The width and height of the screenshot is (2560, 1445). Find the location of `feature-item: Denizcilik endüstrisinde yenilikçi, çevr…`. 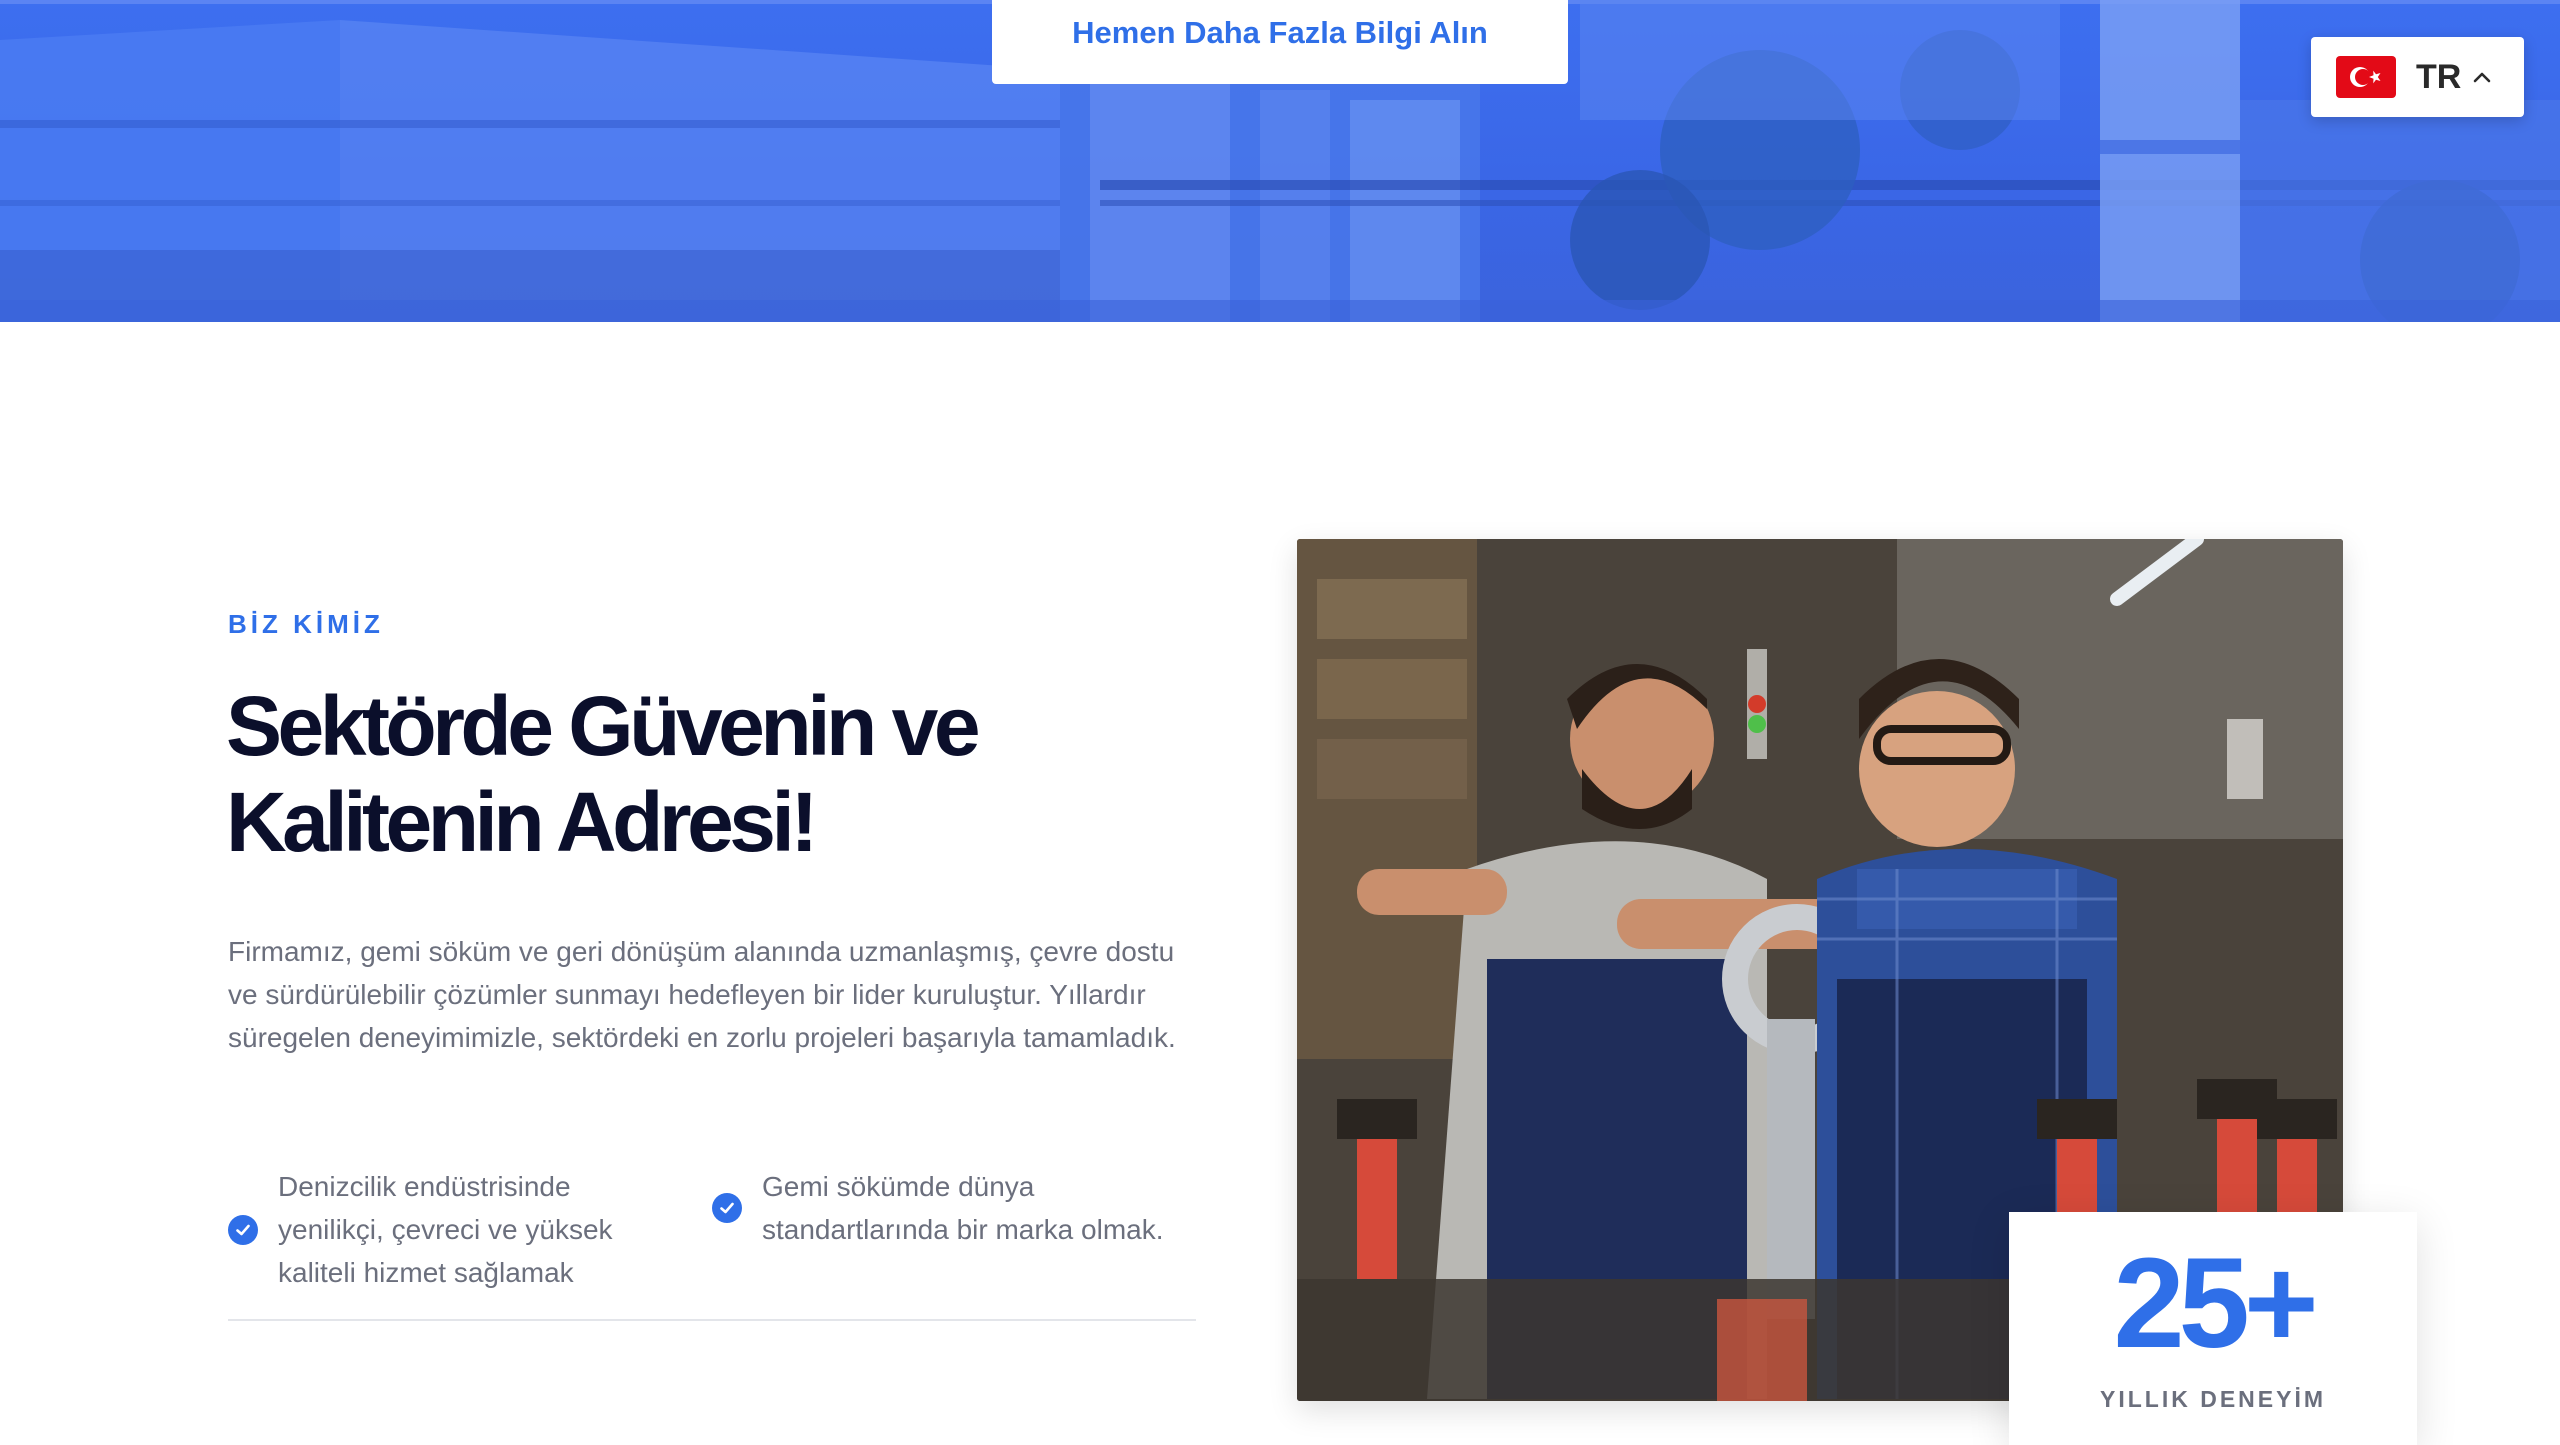

feature-item: Denizcilik endüstrisinde yenilikçi, çevr… is located at coordinates (448, 1229).